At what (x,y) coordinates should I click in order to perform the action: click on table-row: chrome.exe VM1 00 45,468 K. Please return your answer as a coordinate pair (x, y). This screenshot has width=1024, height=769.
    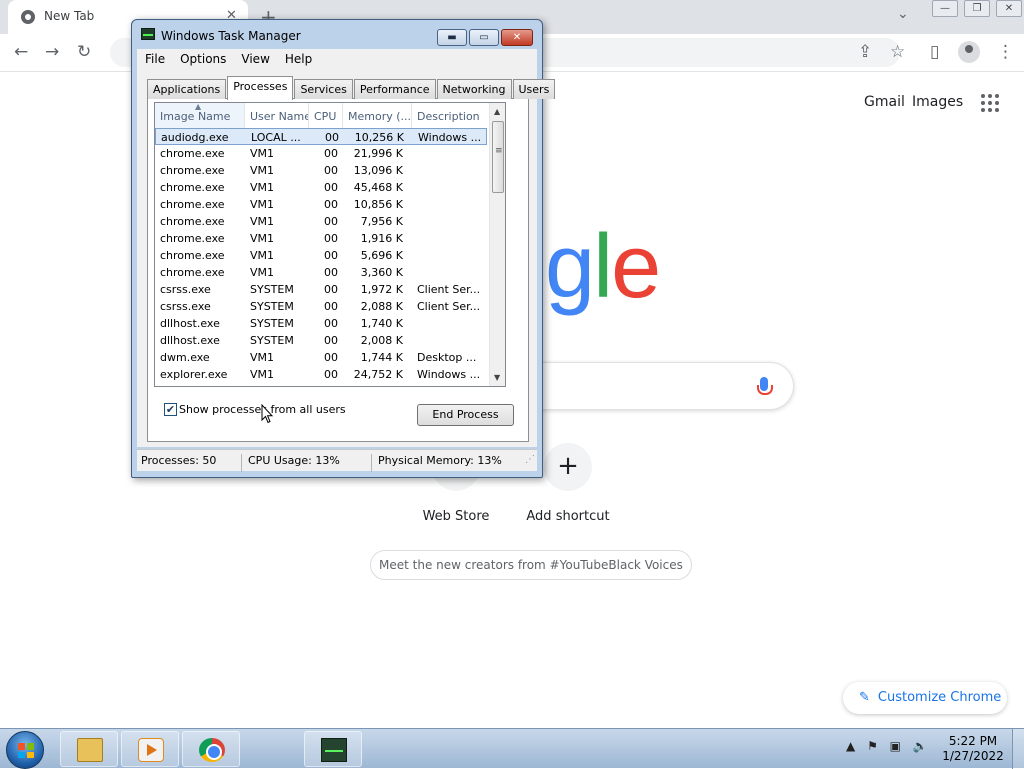
    Looking at the image, I should click on (321, 187).